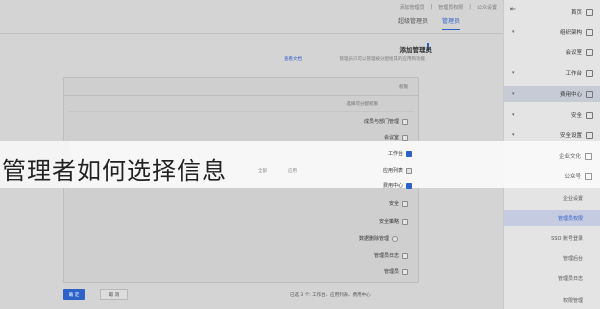 The width and height of the screenshot is (600, 309). Describe the element at coordinates (381, 122) in the screenshot. I see `option-label: 成员与部门管理` at that location.